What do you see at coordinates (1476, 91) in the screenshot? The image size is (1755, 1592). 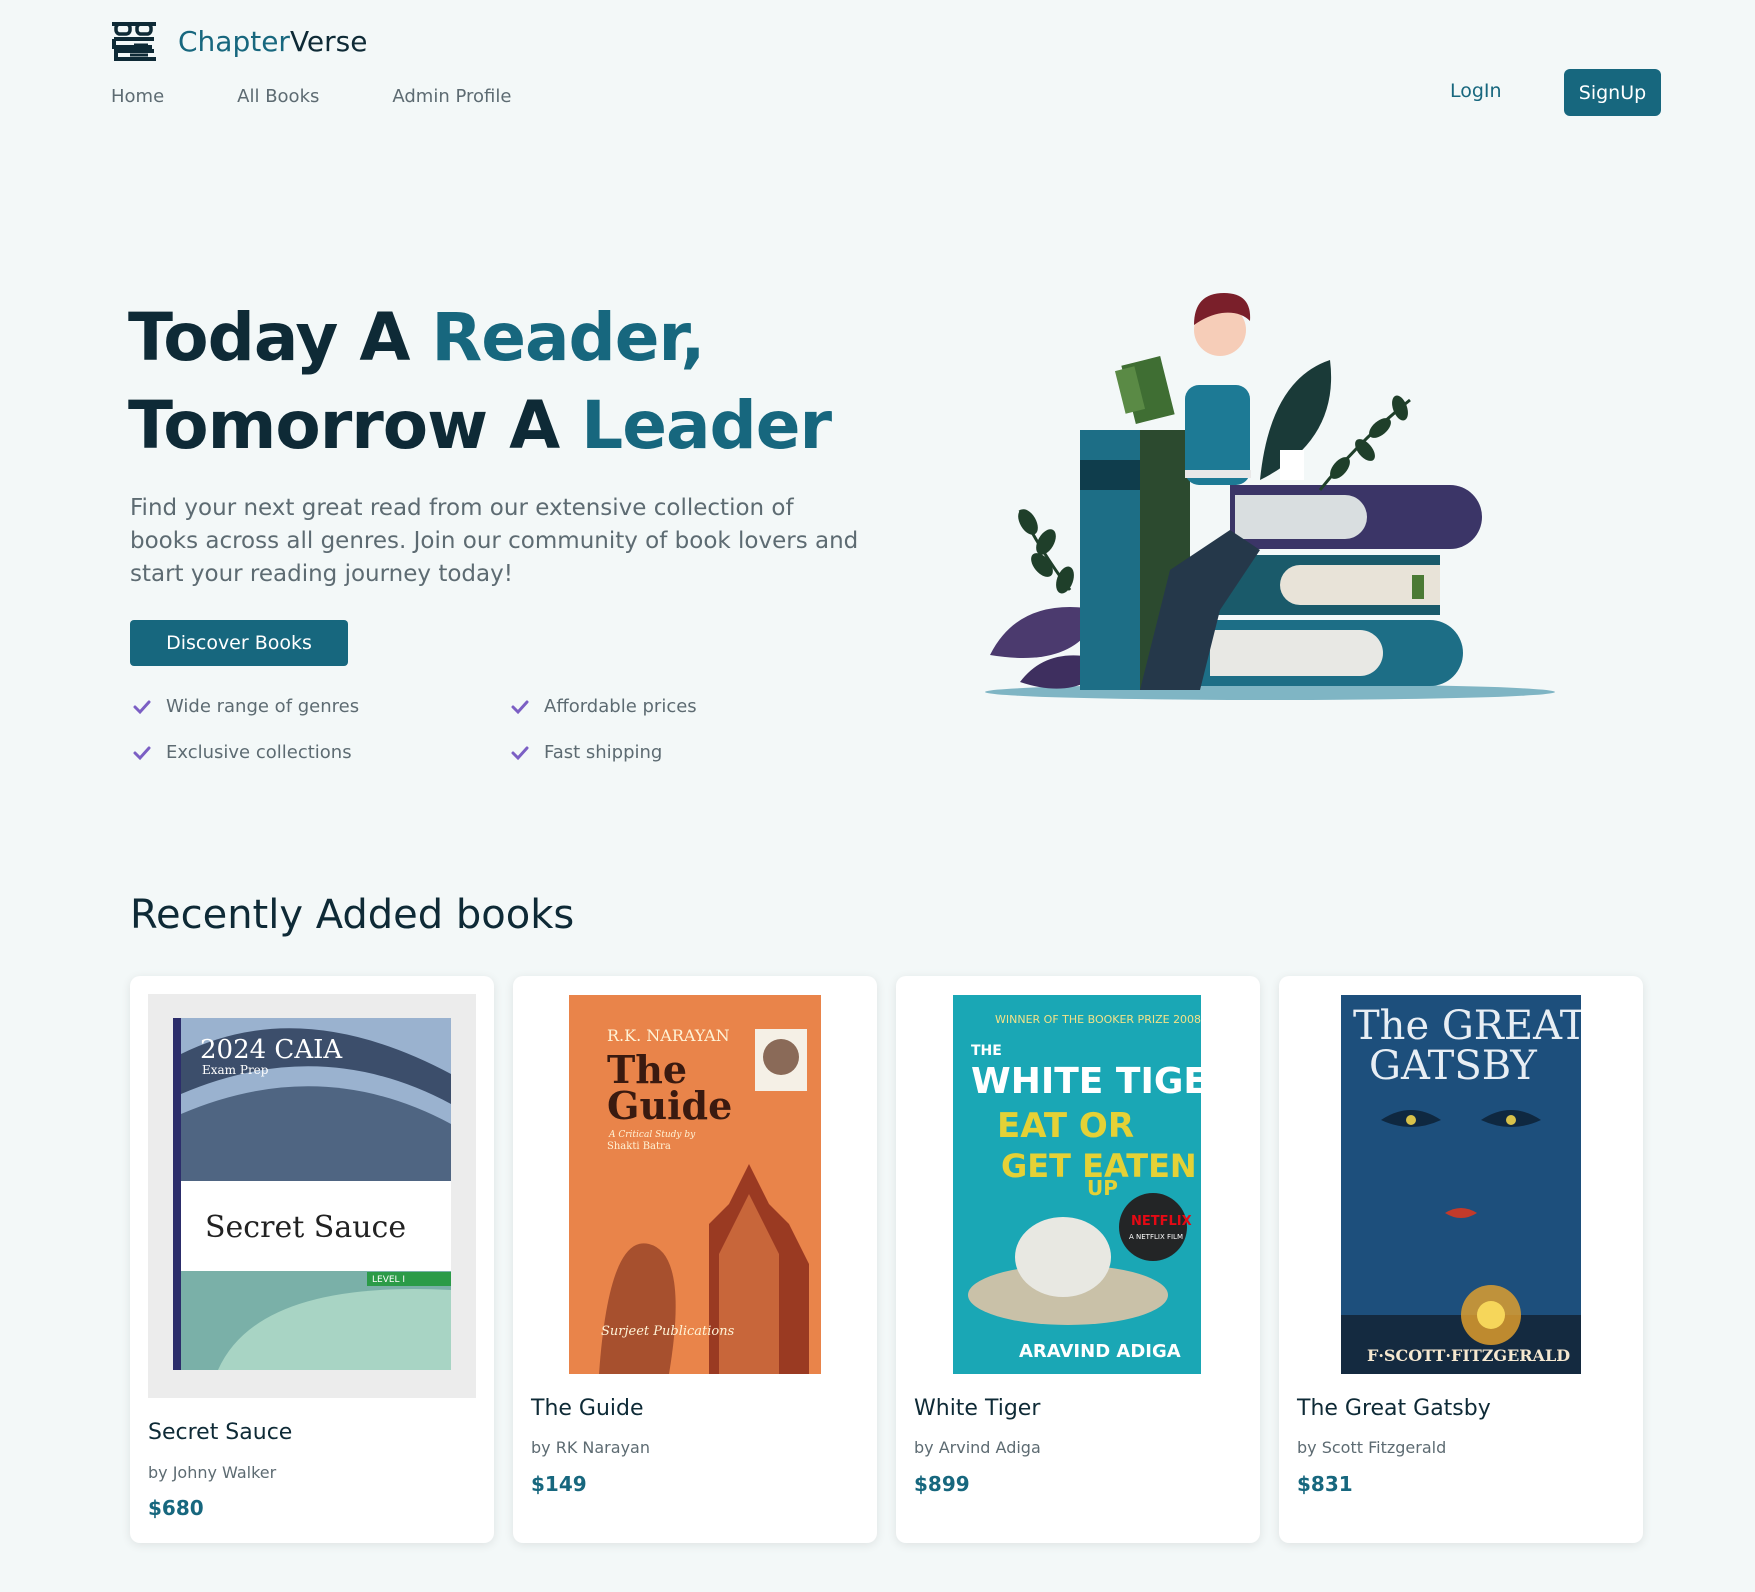 I see `login-link: LogIn` at bounding box center [1476, 91].